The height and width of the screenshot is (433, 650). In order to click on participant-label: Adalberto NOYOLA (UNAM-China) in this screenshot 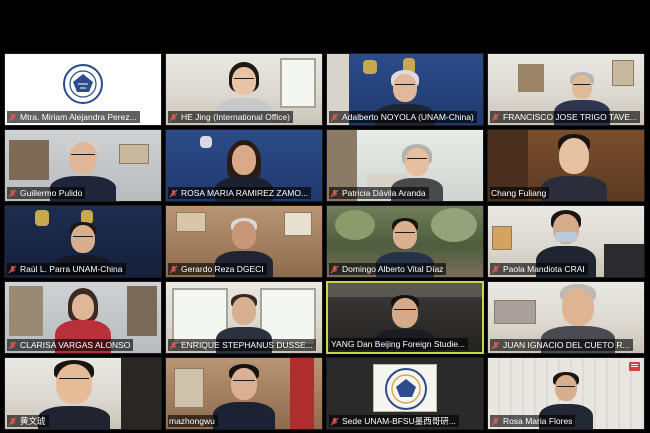, I will do `click(403, 117)`.